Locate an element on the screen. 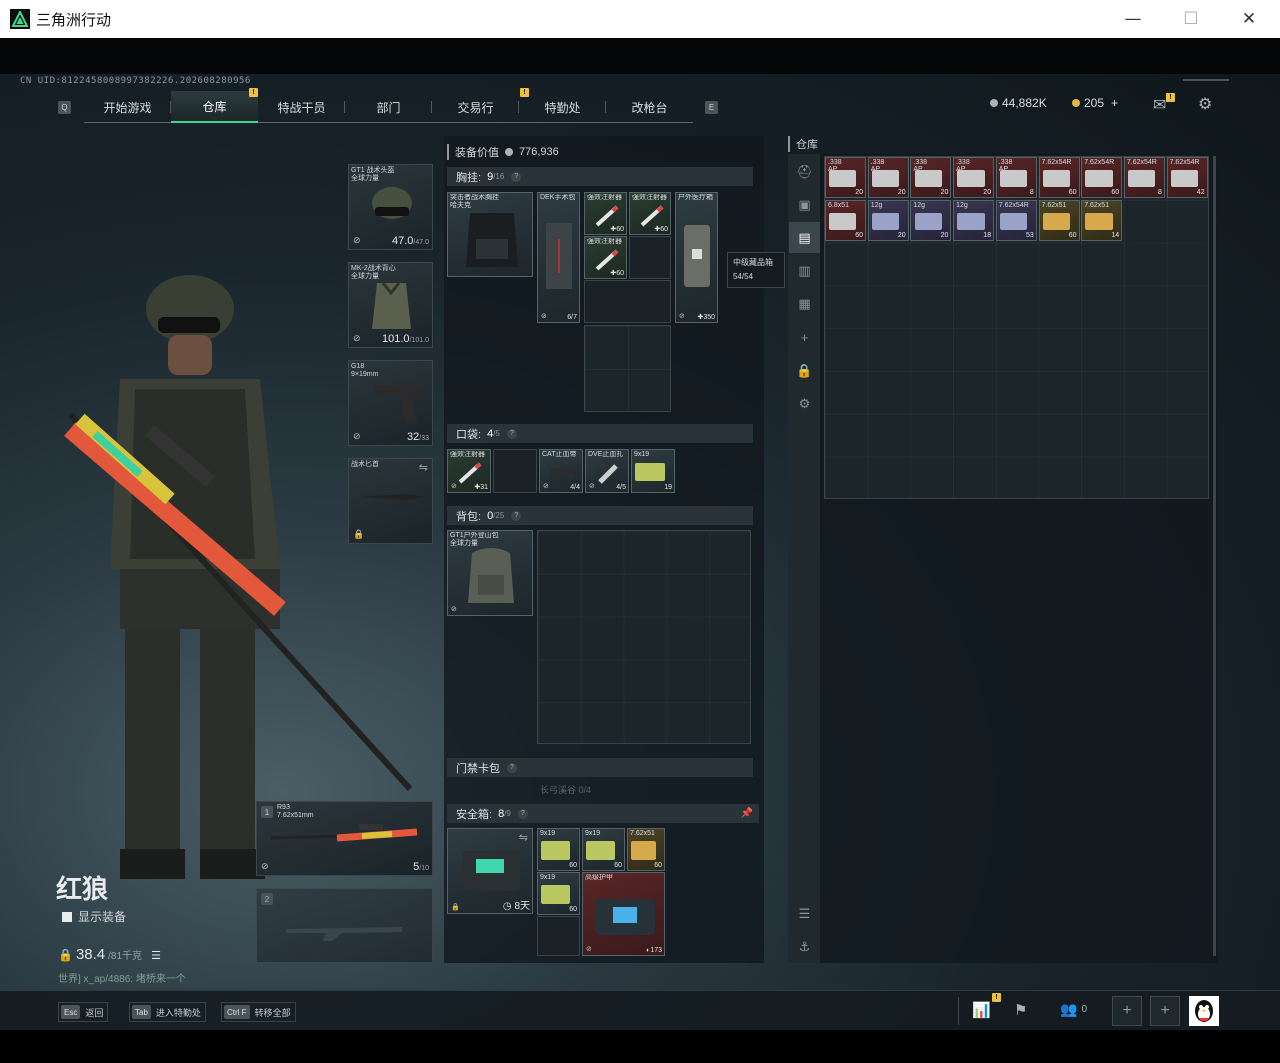 This screenshot has height=1063, width=1280. warehouse-tab-ammo-icon: ▥ is located at coordinates (804, 270).